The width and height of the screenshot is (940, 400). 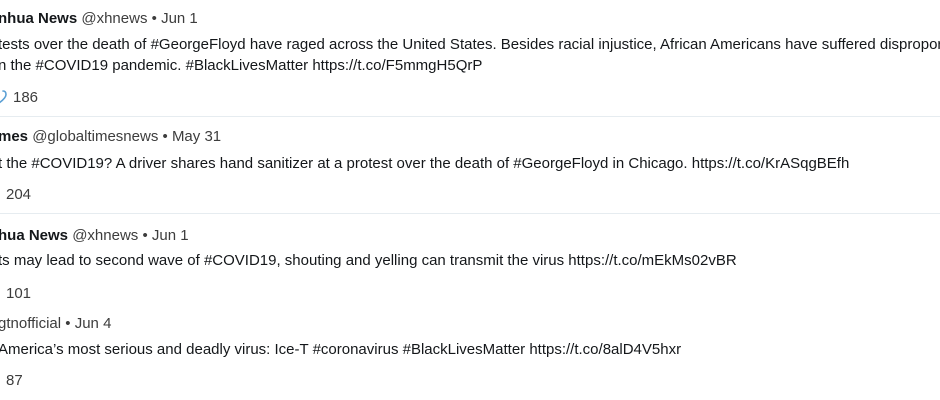 I want to click on like-count: 87, so click(x=14, y=381).